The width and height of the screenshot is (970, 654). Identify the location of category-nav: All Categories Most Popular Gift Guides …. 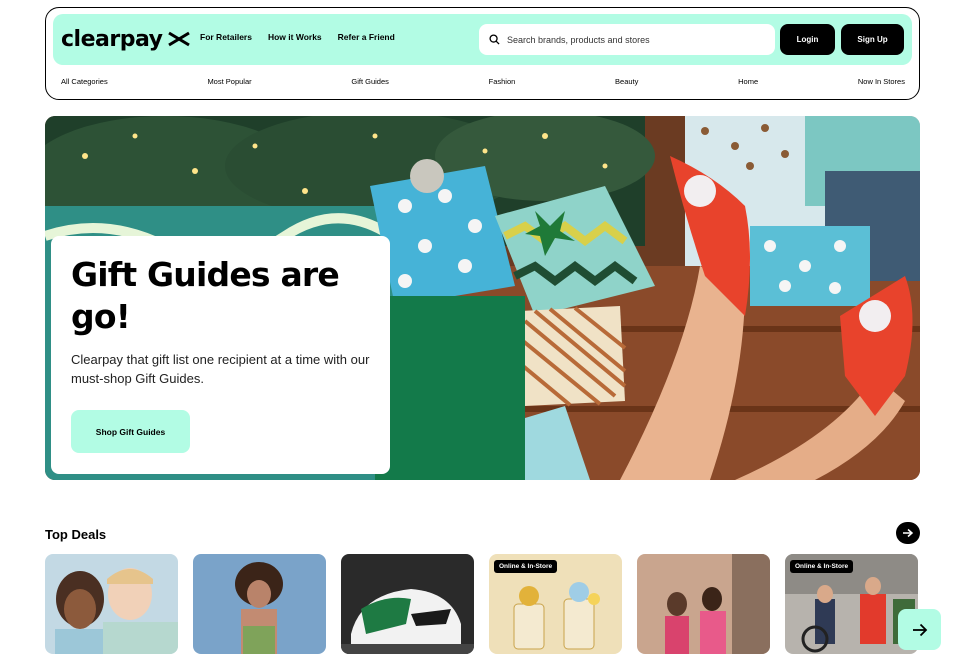
(483, 81).